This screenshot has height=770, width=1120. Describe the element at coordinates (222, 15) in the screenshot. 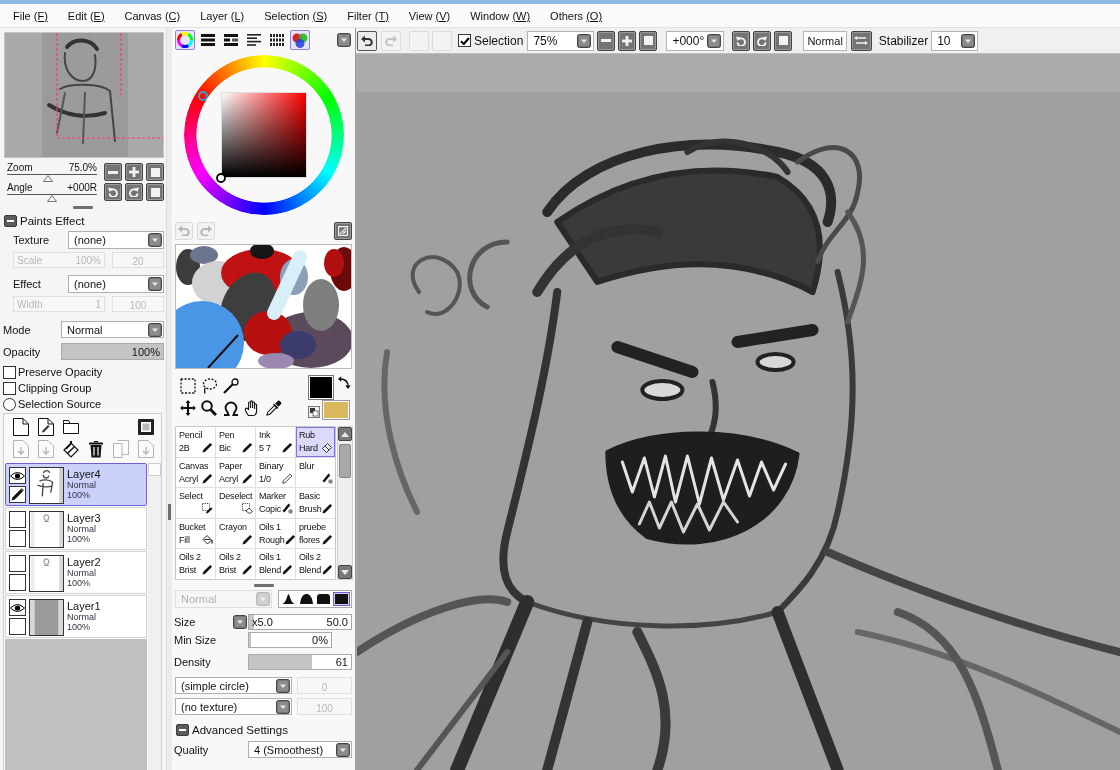

I see `menu-item: Layer (L)` at that location.